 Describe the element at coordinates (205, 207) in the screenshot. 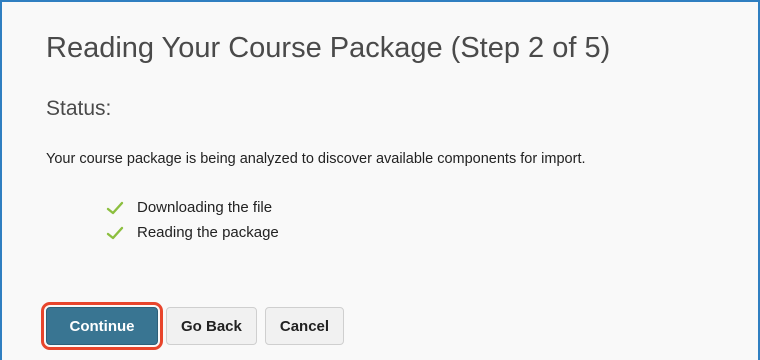

I see `step-label: Downloading the file` at that location.